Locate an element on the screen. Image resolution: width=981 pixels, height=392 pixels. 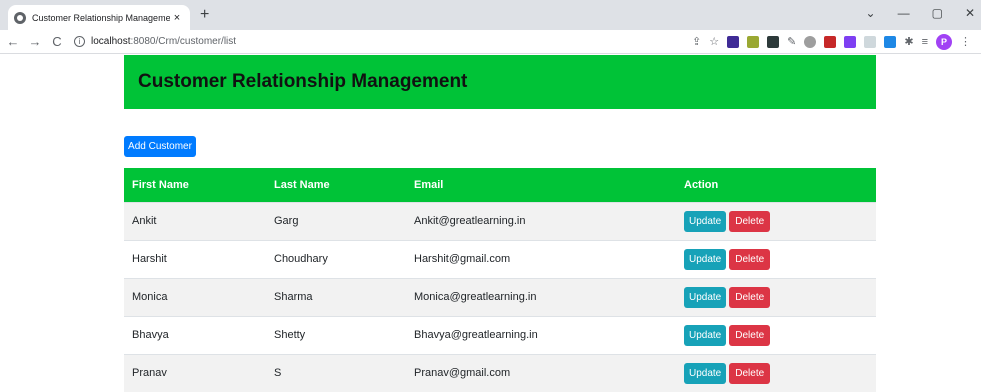
restore-icon: ▢ is located at coordinates (937, 13).